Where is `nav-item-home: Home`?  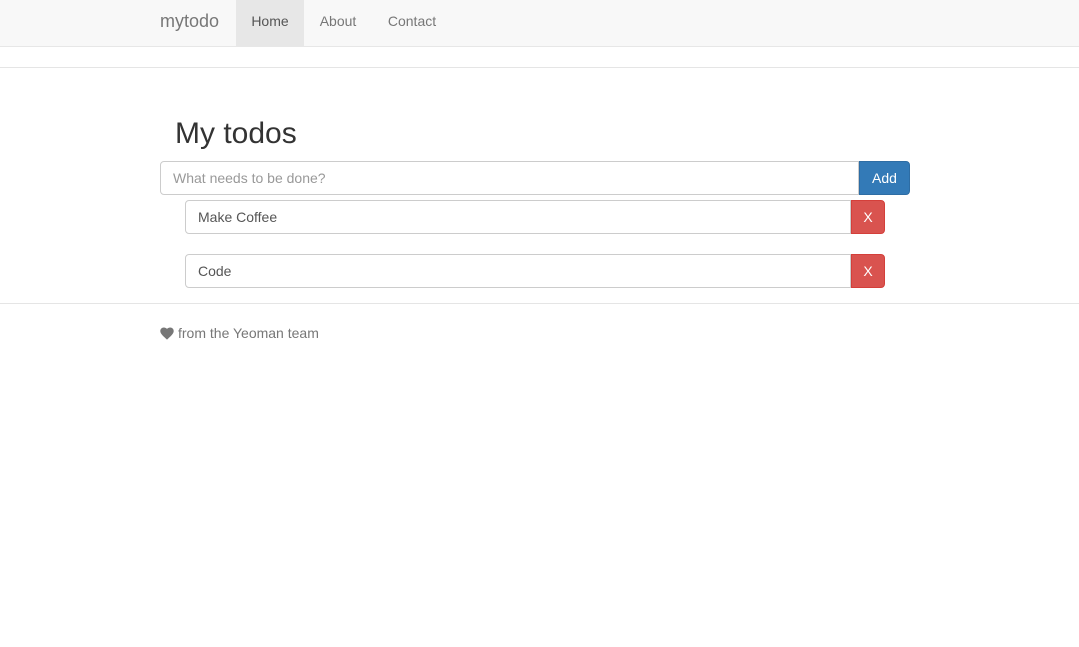 nav-item-home: Home is located at coordinates (270, 23).